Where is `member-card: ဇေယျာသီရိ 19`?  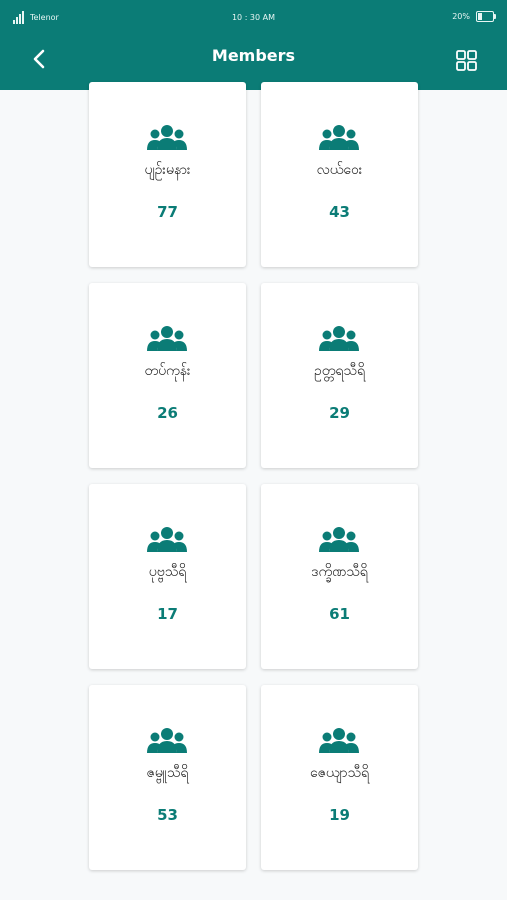 member-card: ဇေယျာသီရိ 19 is located at coordinates (339, 777).